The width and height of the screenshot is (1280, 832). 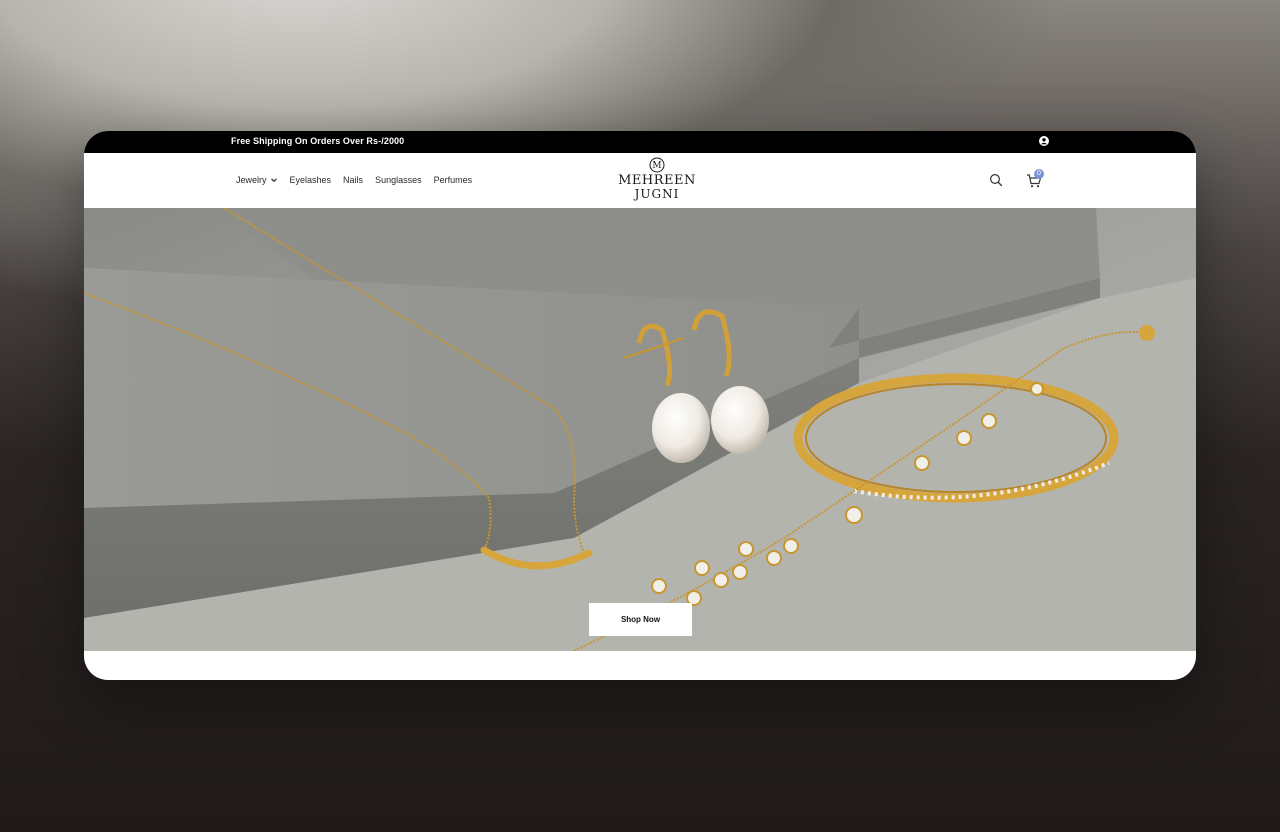 I want to click on brand-logo: M MEHREEN JUGNI, so click(x=657, y=182).